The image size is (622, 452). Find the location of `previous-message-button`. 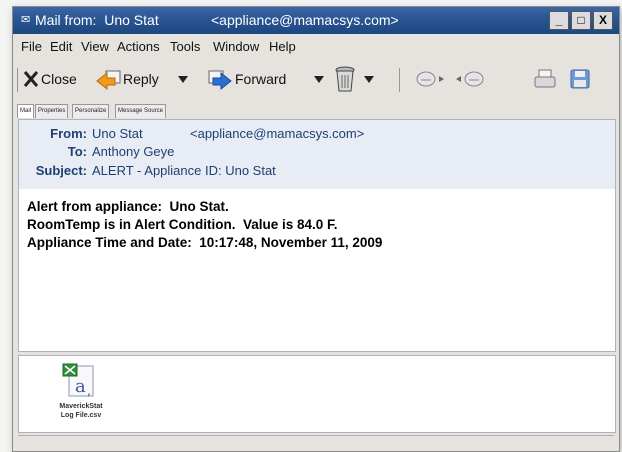

previous-message-button is located at coordinates (470, 79).